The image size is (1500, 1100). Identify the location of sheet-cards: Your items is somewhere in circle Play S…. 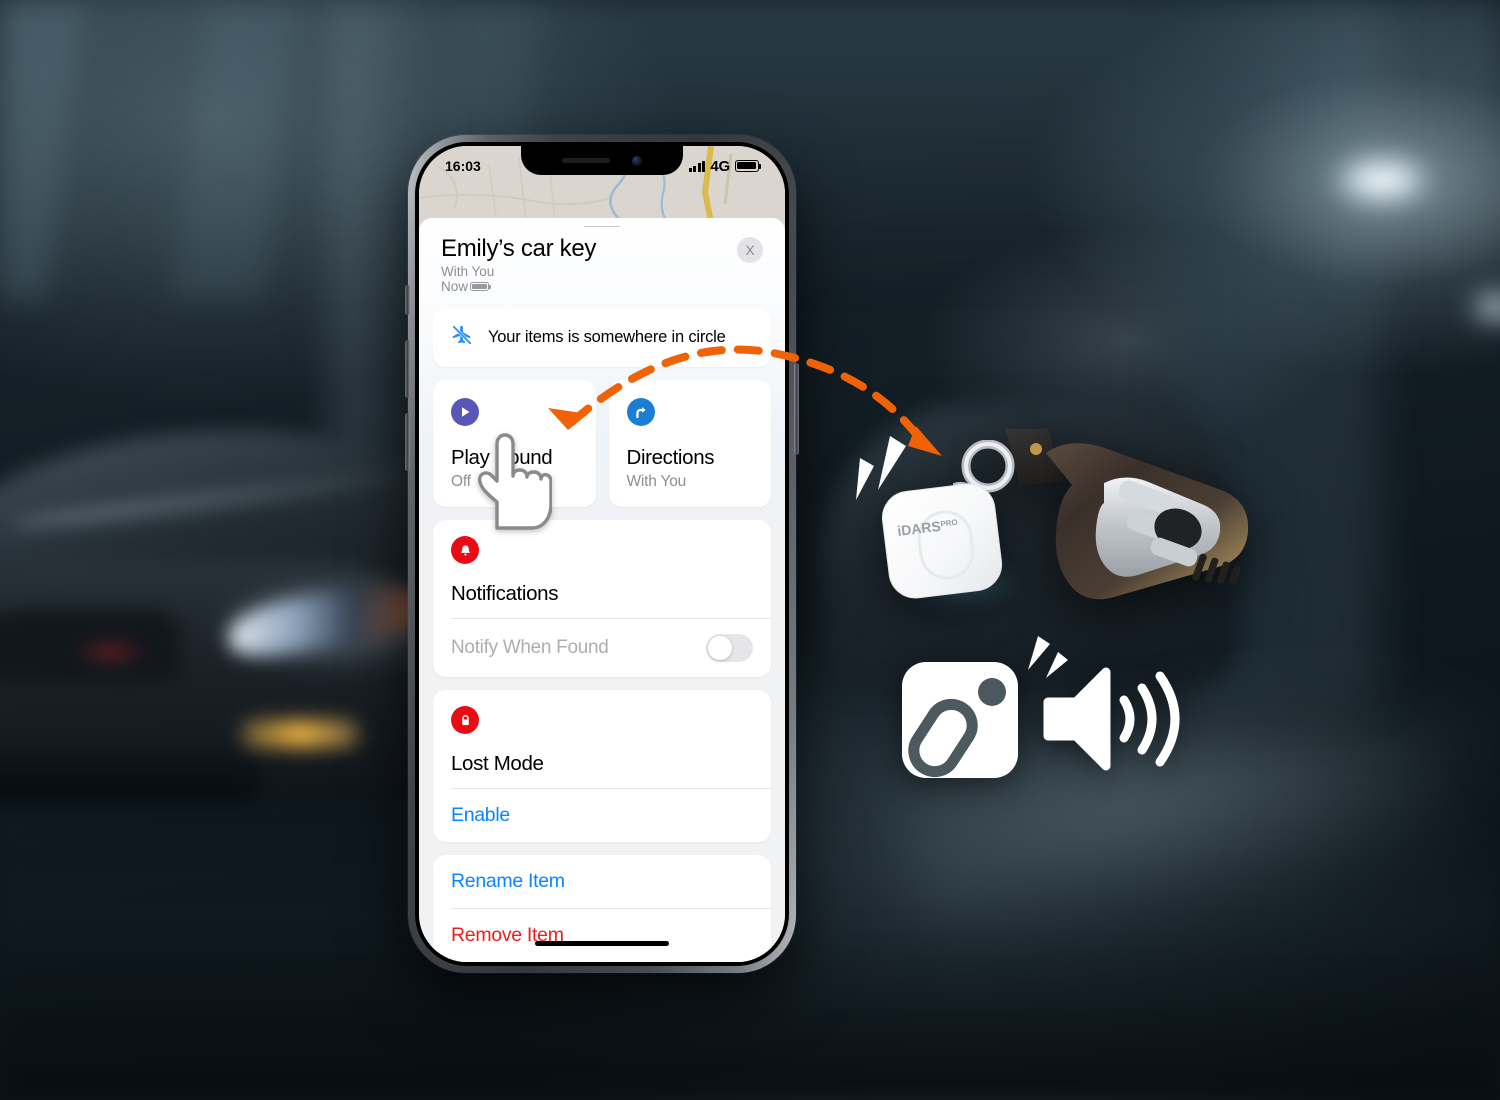
(602, 635).